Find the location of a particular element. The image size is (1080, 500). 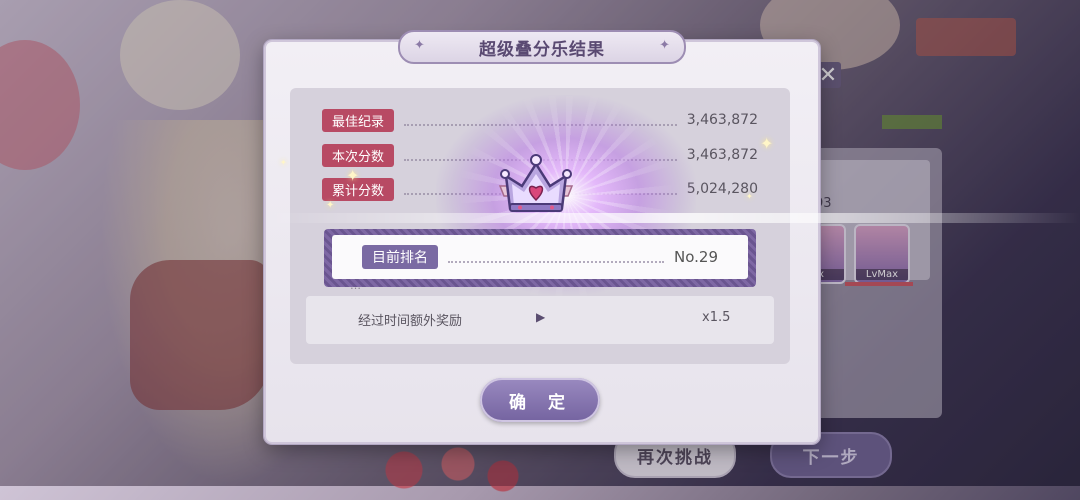

confirm-button: 确 定 is located at coordinates (540, 400).